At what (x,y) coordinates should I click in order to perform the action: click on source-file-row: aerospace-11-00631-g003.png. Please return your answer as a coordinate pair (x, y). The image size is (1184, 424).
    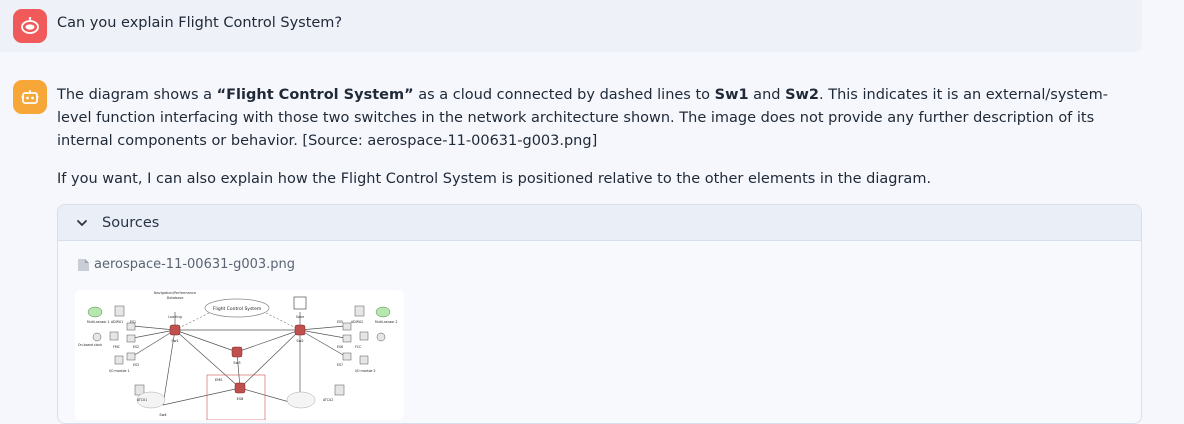
    Looking at the image, I should click on (186, 264).